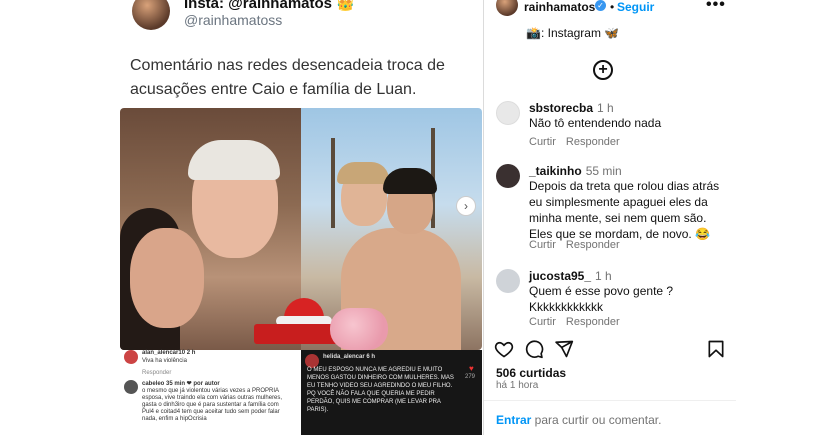  Describe the element at coordinates (716, 7) in the screenshot. I see `more-options-icon: •••` at that location.